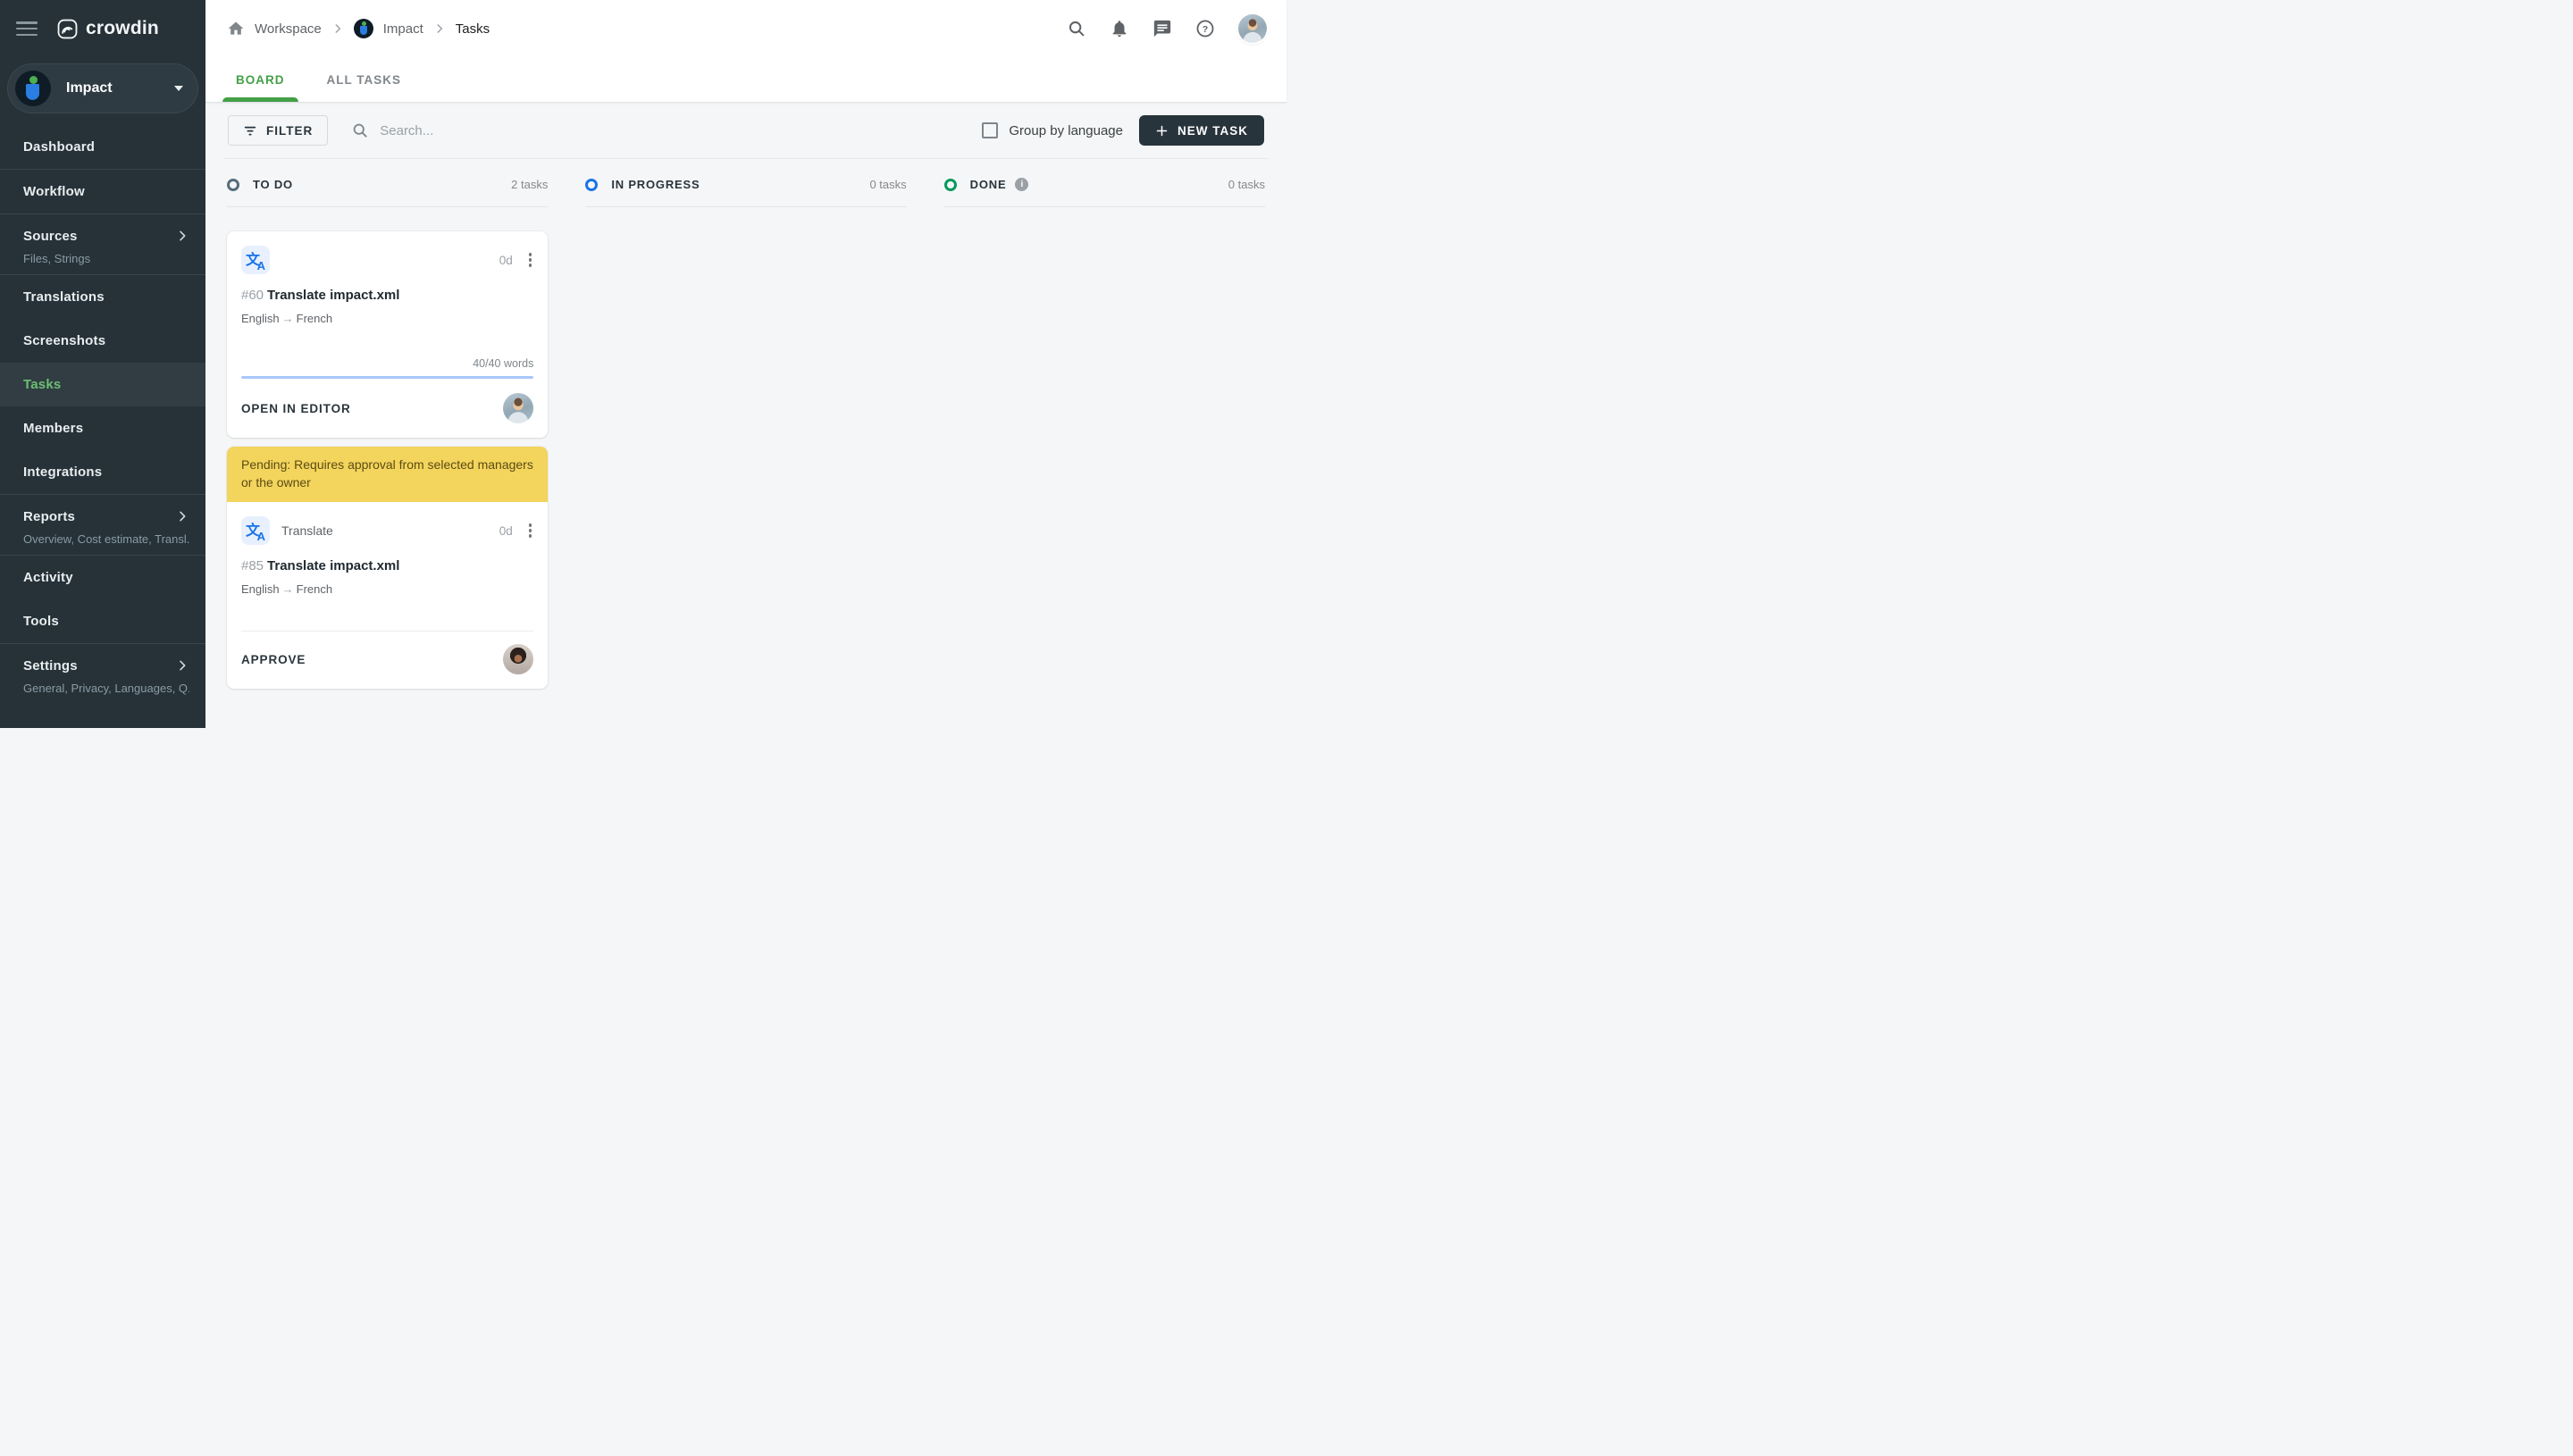  Describe the element at coordinates (278, 130) in the screenshot. I see `filter-button: FILTER` at that location.